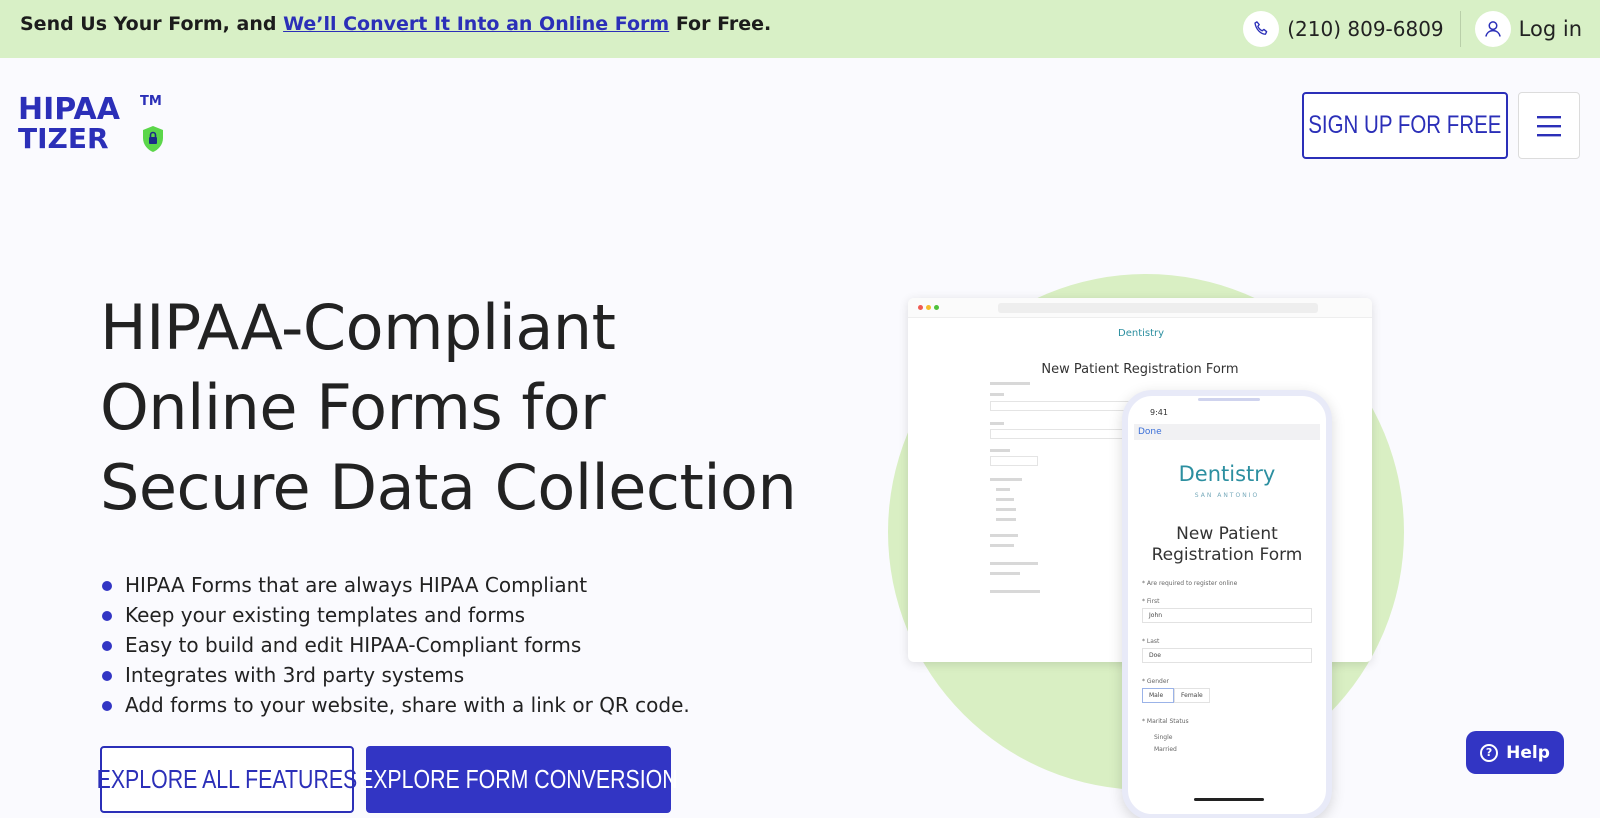 This screenshot has width=1600, height=818. Describe the element at coordinates (448, 487) in the screenshot. I see `hero-line3: Secure Data Collection` at that location.